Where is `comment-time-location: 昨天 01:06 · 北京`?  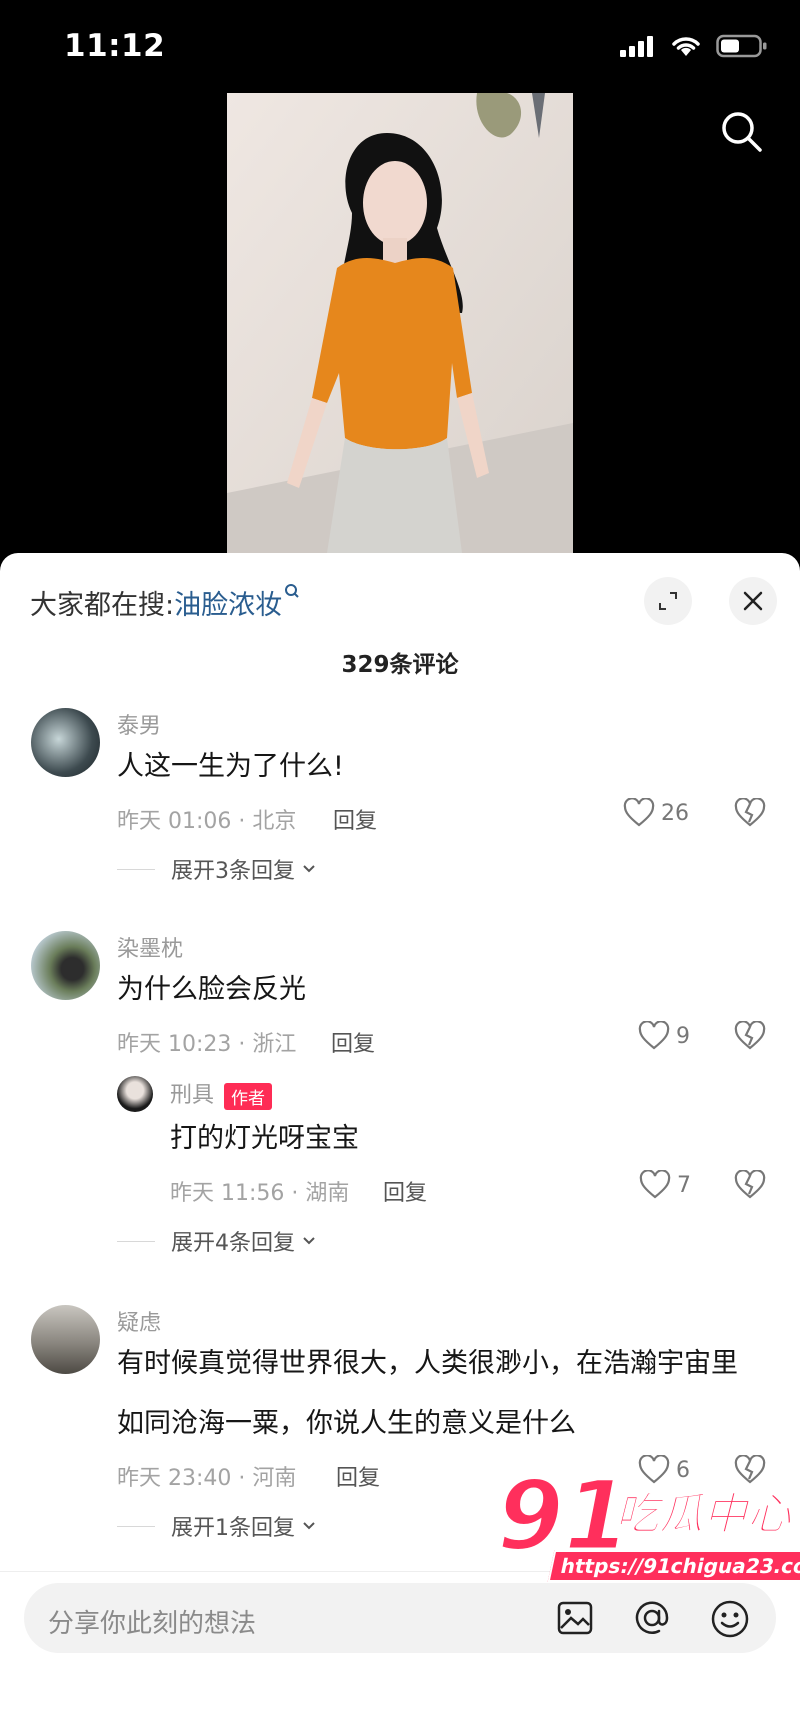
comment-time-location: 昨天 01:06 · 北京 is located at coordinates (207, 821).